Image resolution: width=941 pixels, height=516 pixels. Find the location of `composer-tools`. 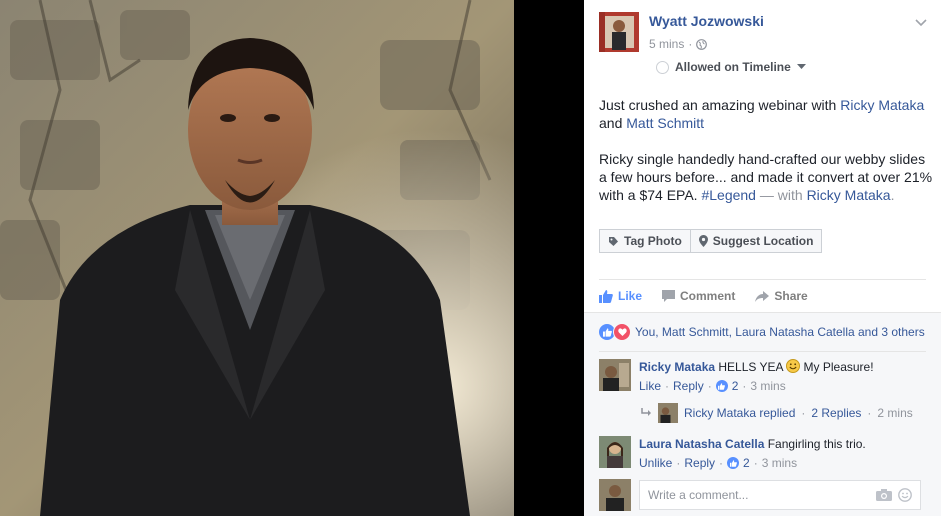

composer-tools is located at coordinates (894, 495).